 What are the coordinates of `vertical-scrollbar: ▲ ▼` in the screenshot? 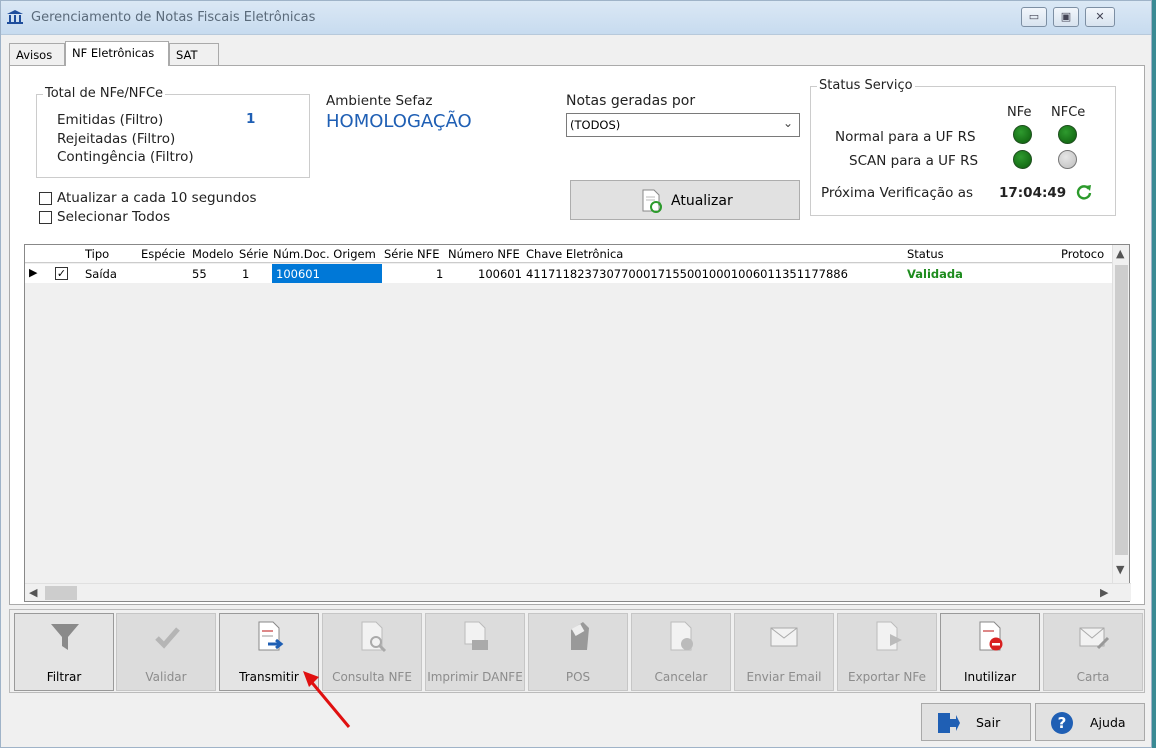 It's located at (1120, 414).